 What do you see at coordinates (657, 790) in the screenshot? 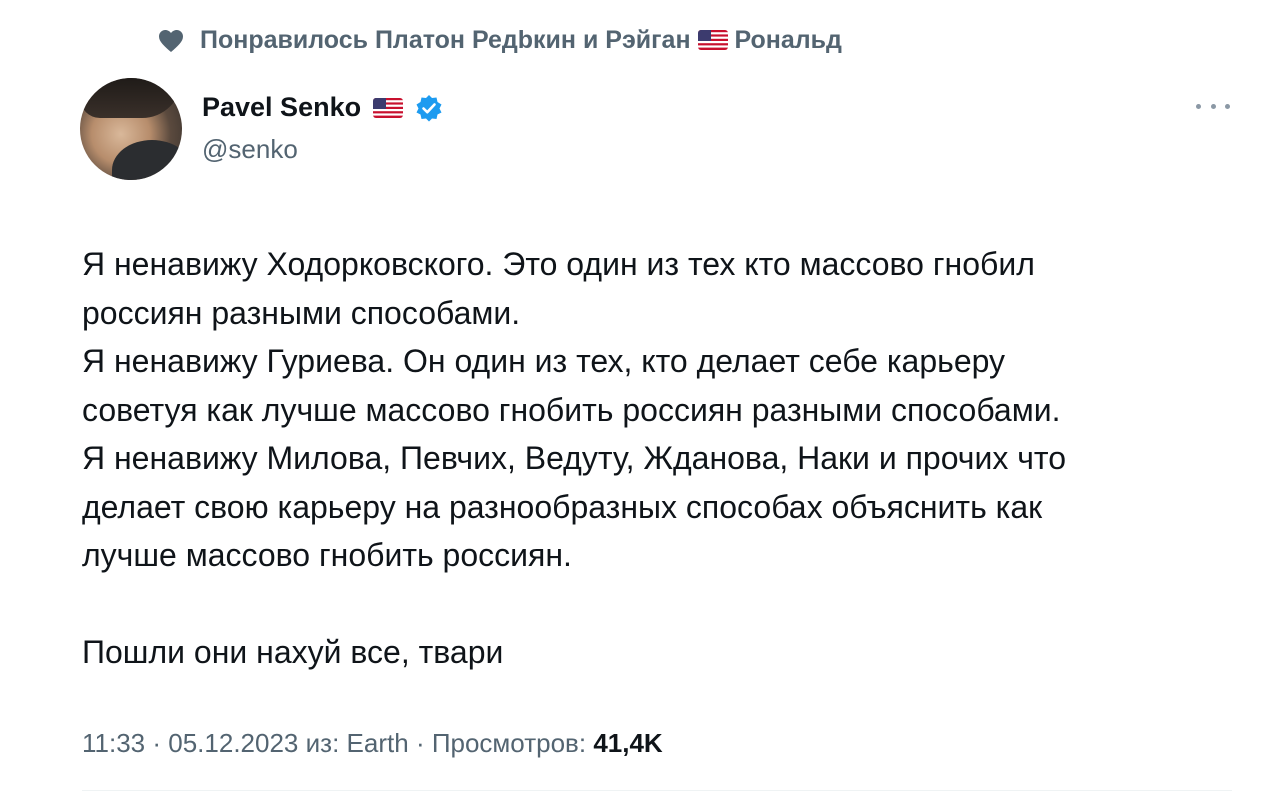
I see `divider` at bounding box center [657, 790].